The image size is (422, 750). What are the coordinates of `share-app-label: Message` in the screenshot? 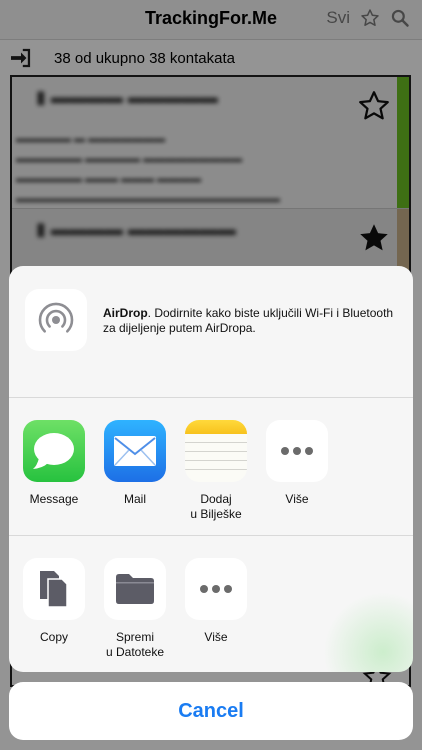 It's located at (54, 499).